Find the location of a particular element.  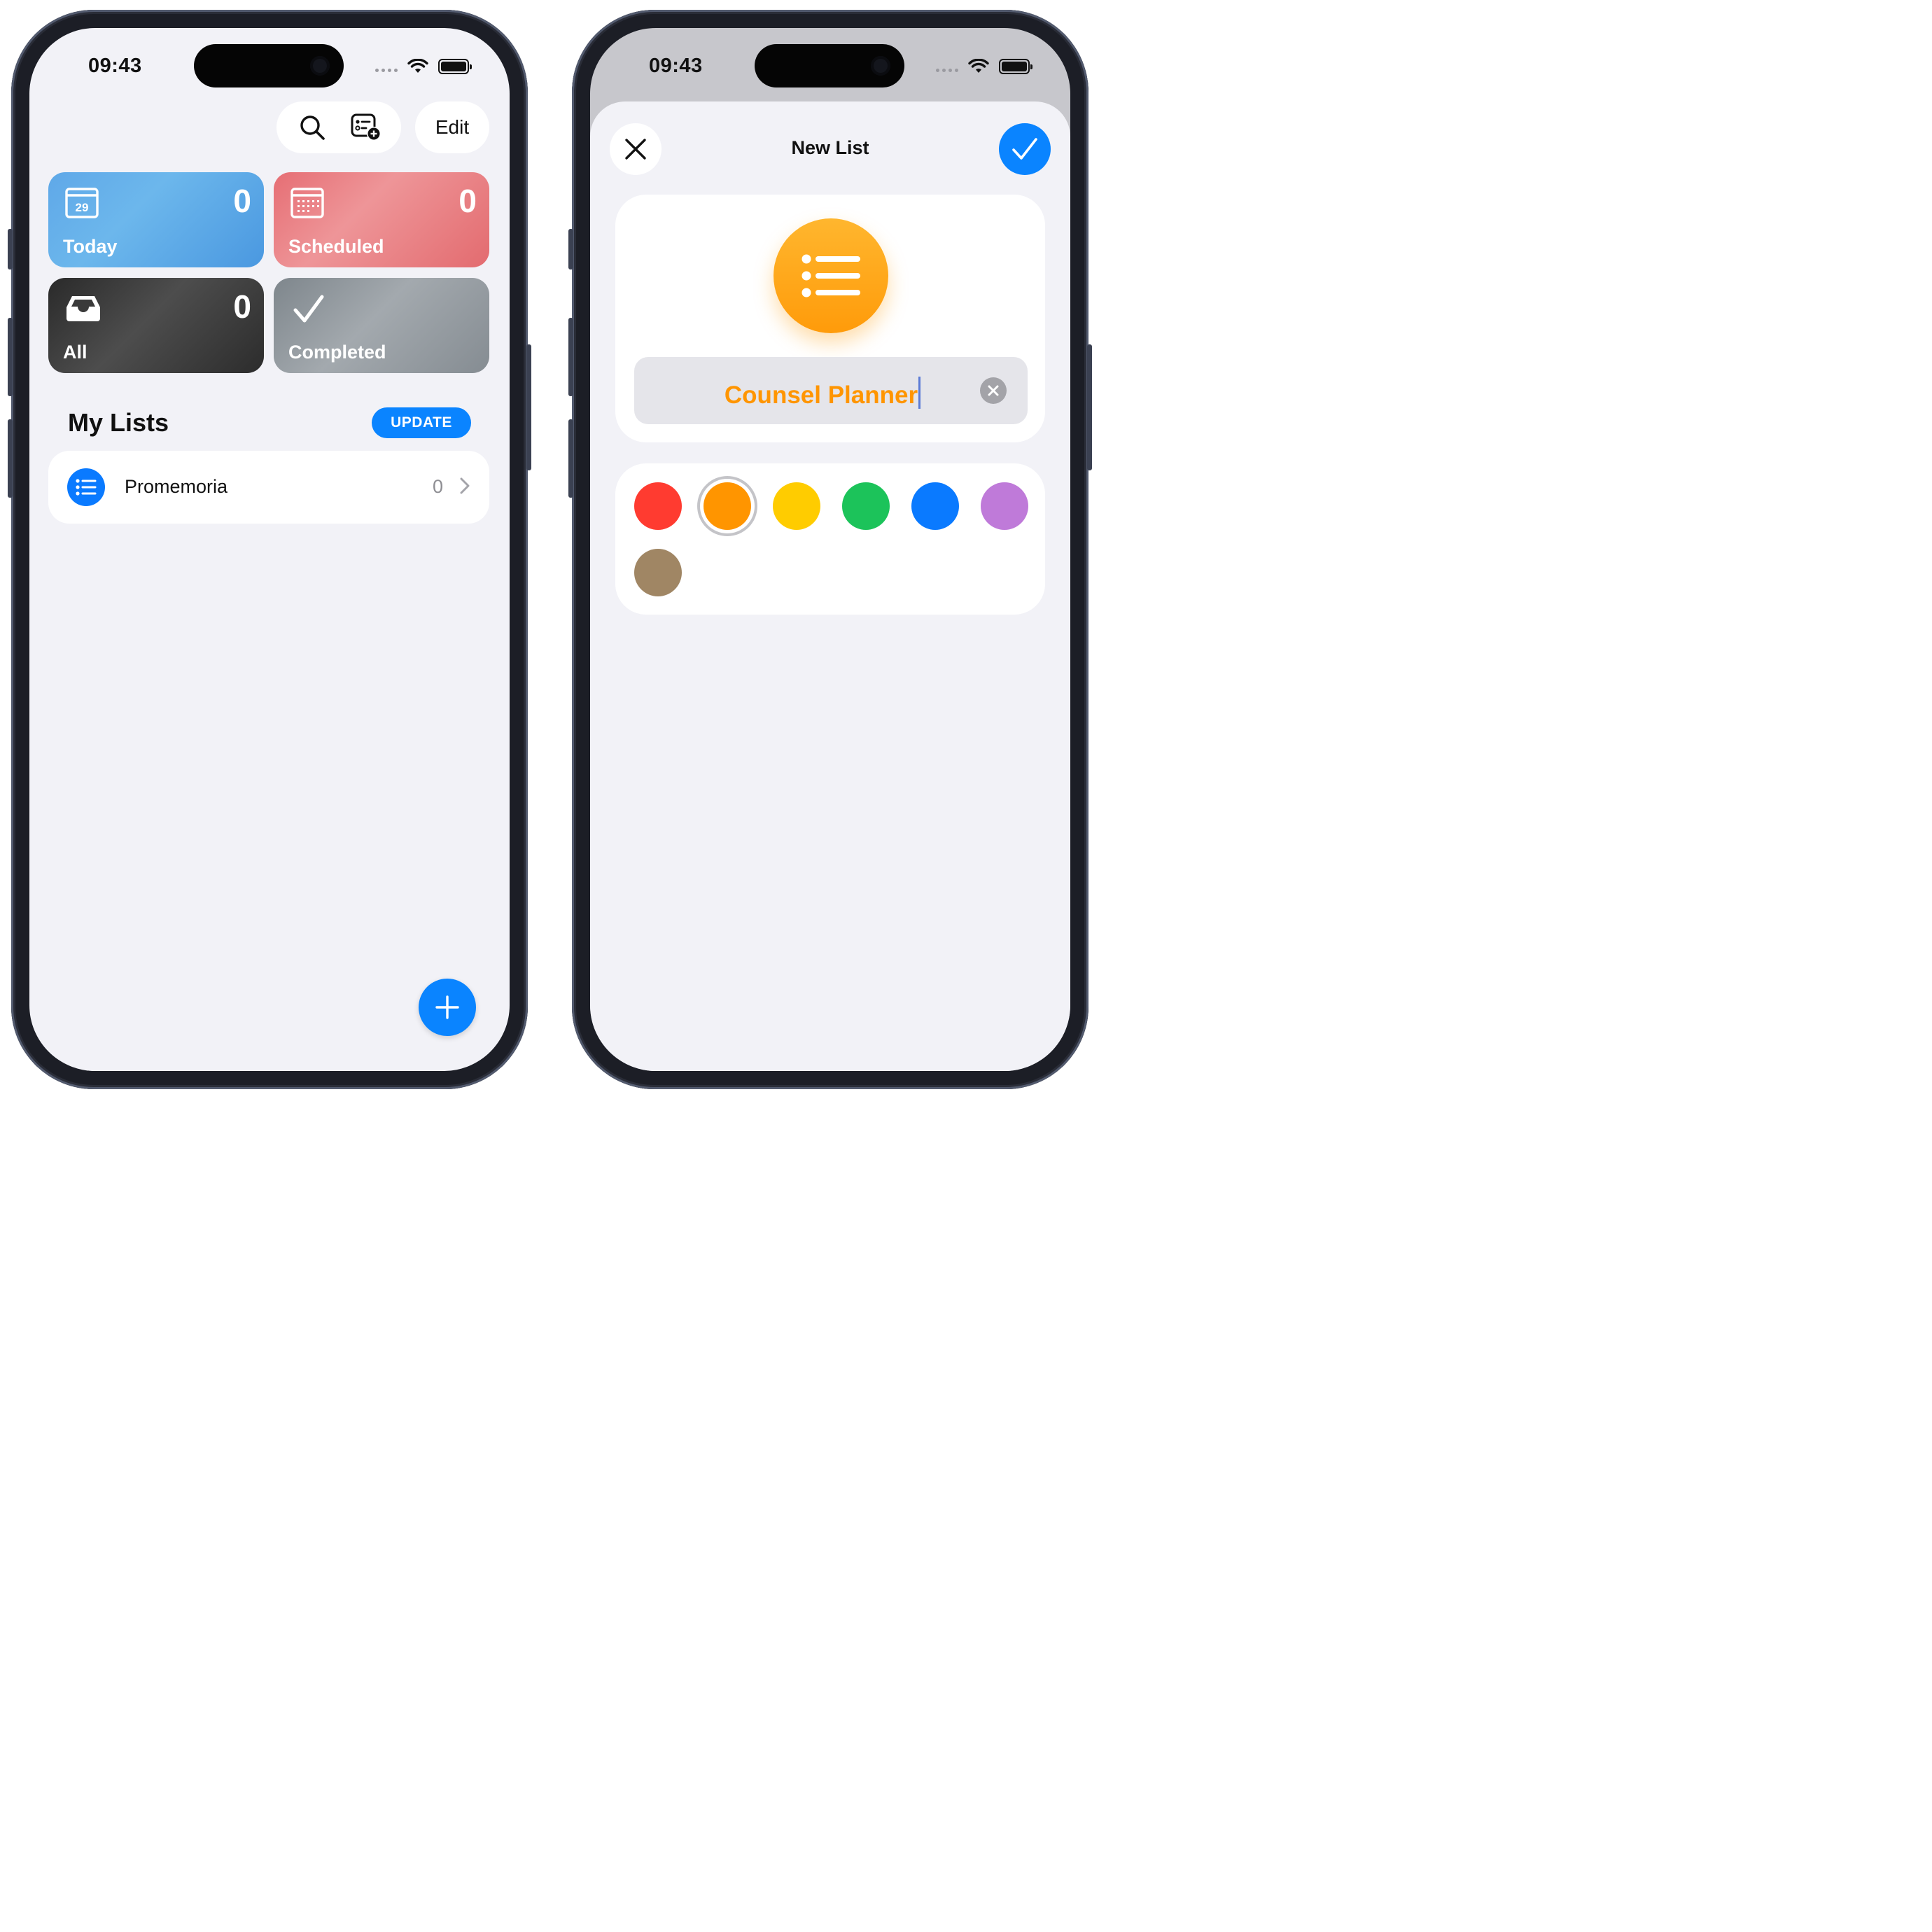

today-count: 0 is located at coordinates (242, 201).